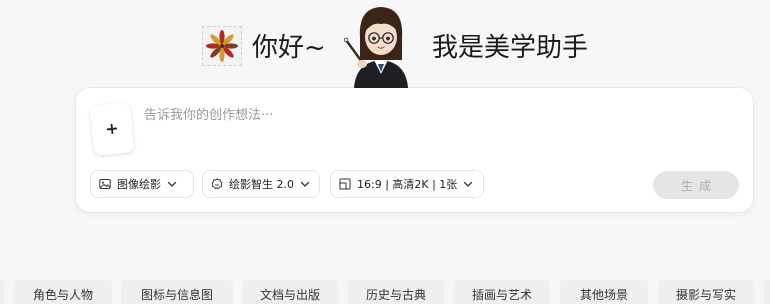  I want to click on output-settings-label: 16:9 | 高清2K | 1张, so click(407, 184).